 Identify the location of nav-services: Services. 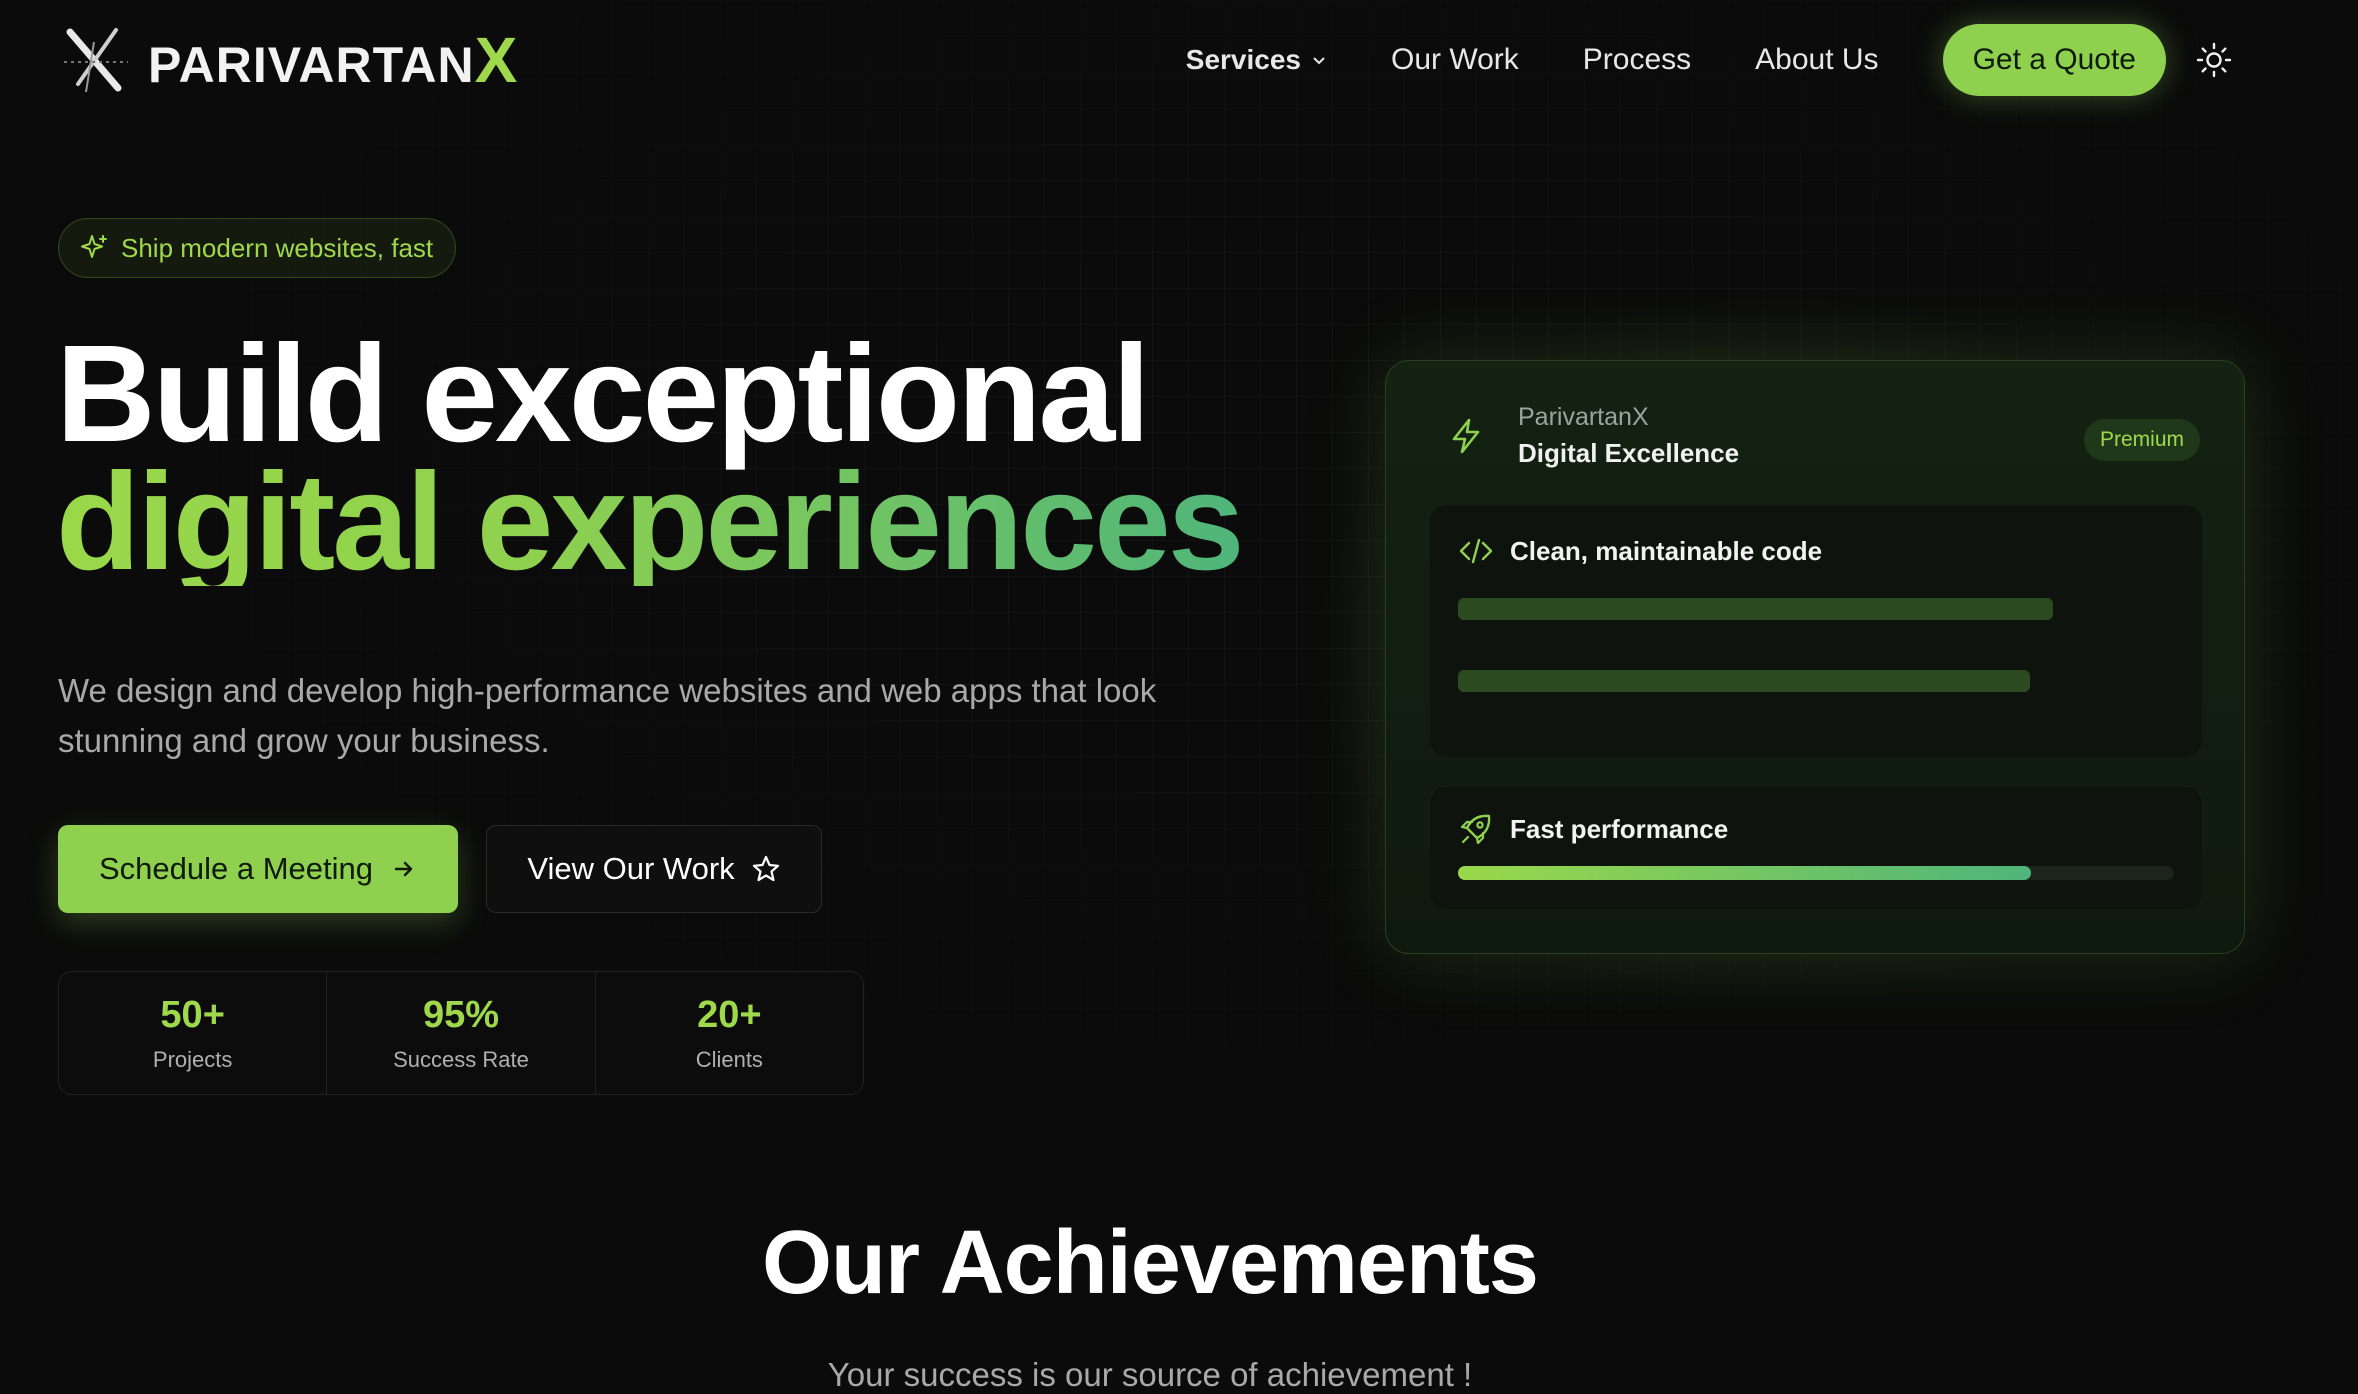
(1256, 60).